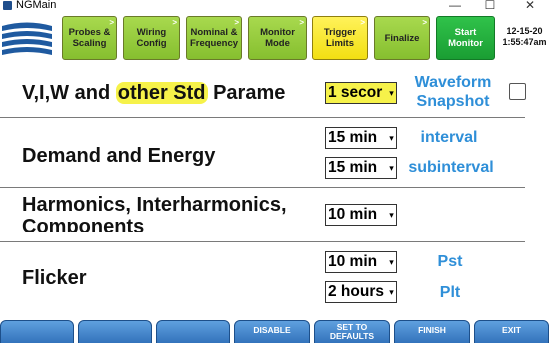  What do you see at coordinates (154, 205) in the screenshot?
I see `harmonics-label-line1: Harmonics, Interharmonics,` at bounding box center [154, 205].